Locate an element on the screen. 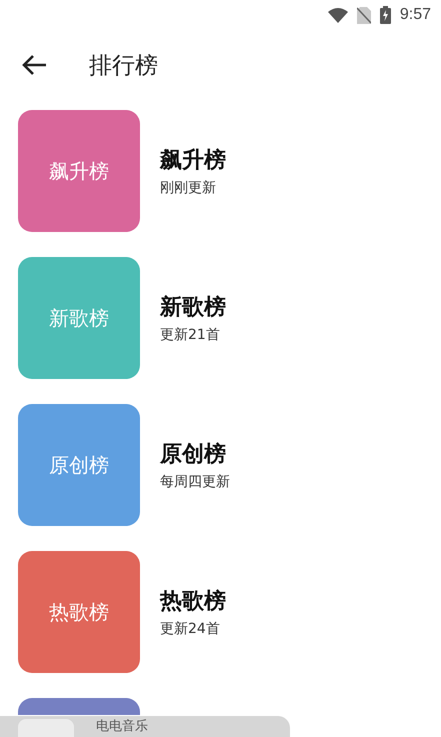  page-title: 排行榜 is located at coordinates (123, 66).